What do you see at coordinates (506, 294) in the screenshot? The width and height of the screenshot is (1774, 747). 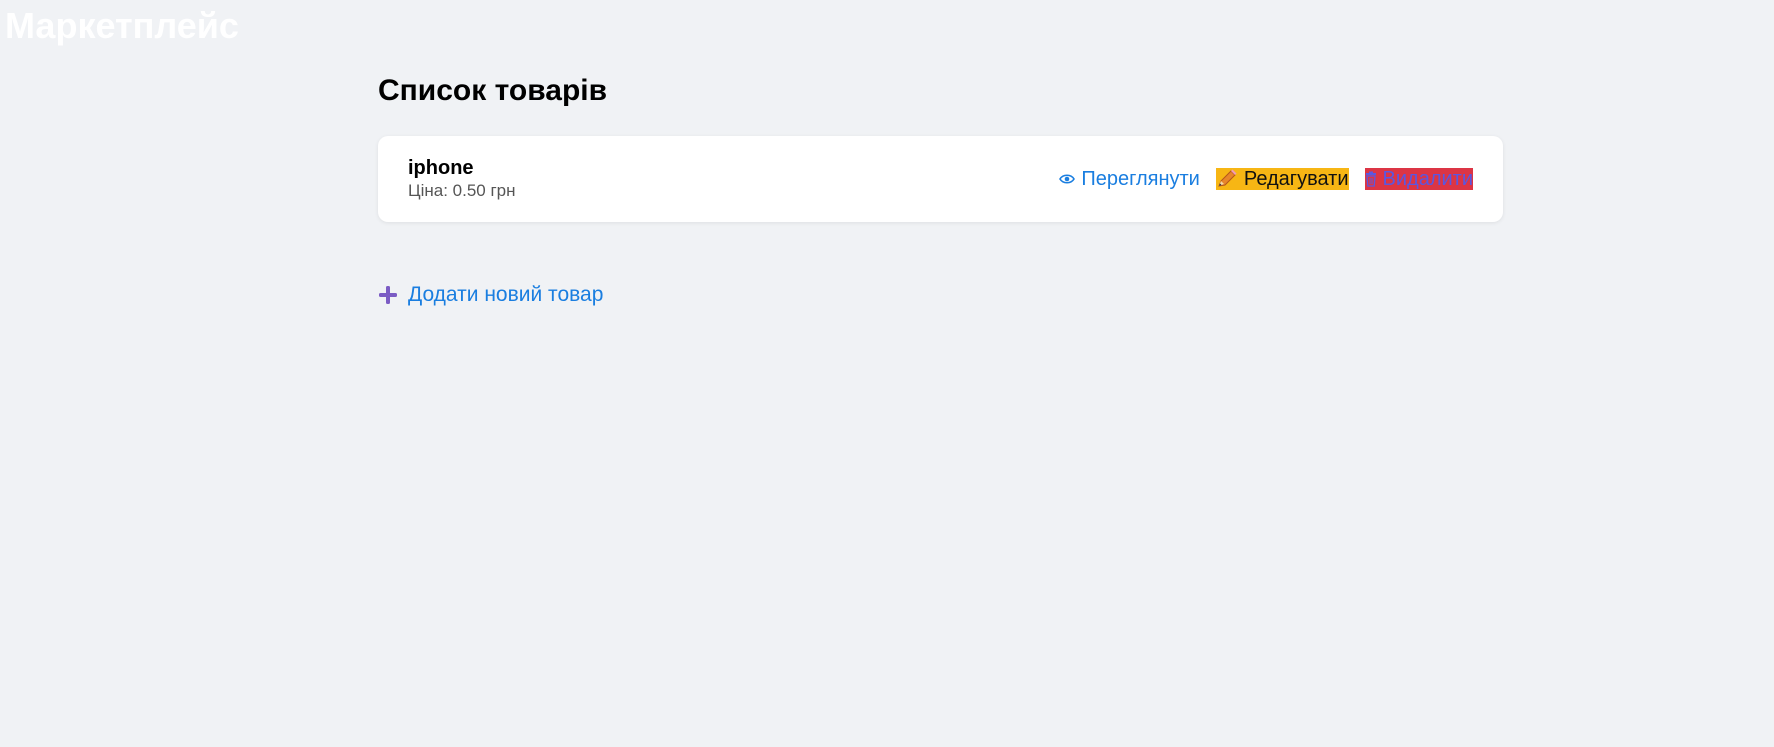 I see `add-product-label: Додати новий товар` at bounding box center [506, 294].